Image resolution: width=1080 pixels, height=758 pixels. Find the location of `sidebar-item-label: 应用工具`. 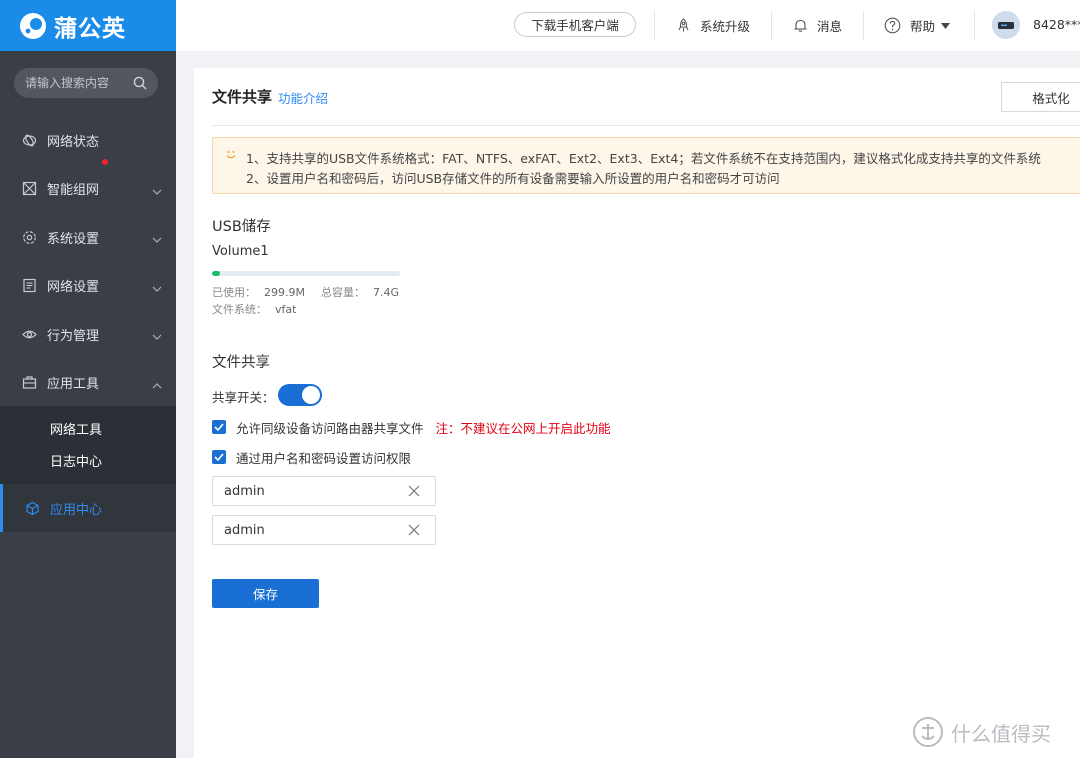

sidebar-item-label: 应用工具 is located at coordinates (73, 385).